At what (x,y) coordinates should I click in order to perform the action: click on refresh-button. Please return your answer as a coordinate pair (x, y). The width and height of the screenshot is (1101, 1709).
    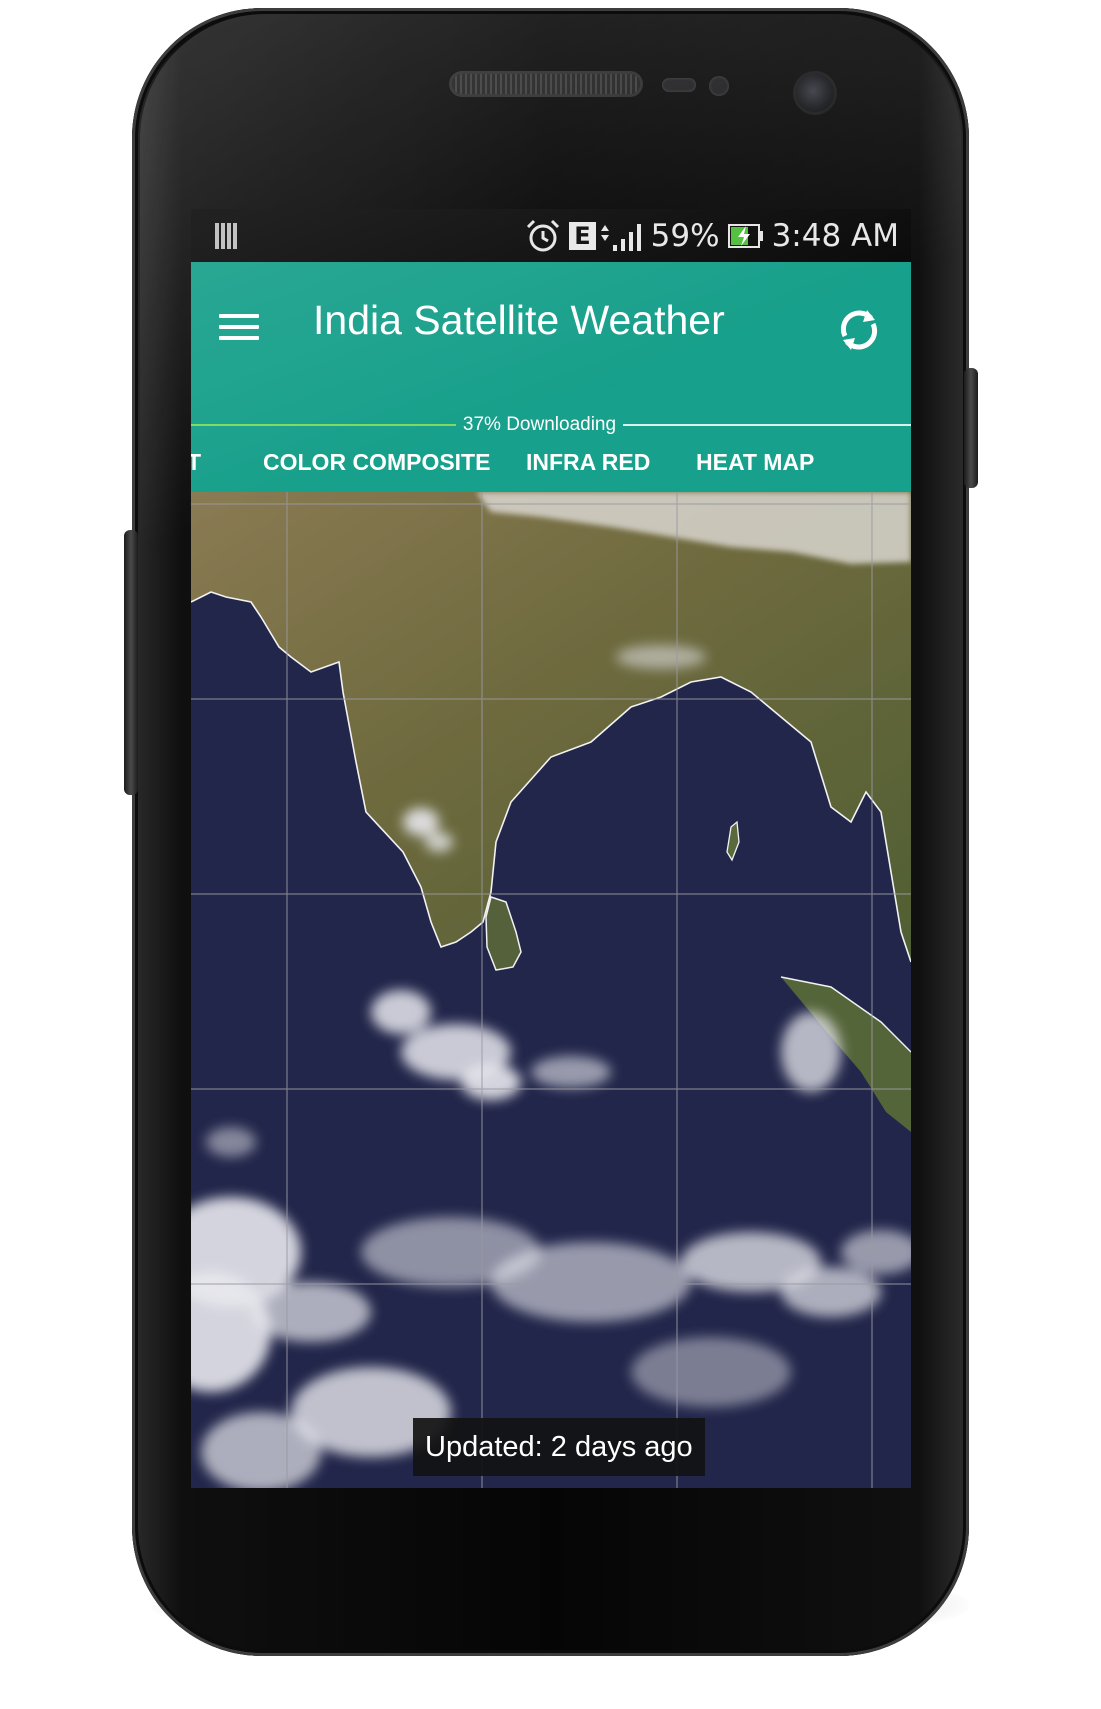
    Looking at the image, I should click on (859, 330).